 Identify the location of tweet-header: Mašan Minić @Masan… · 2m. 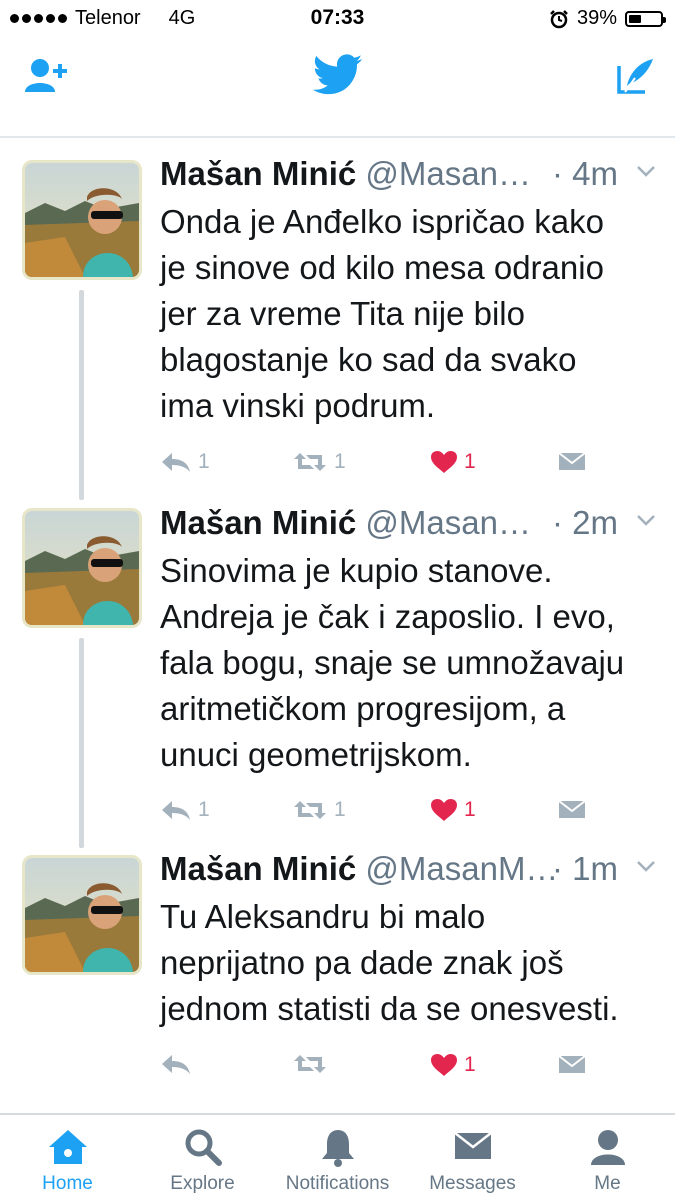
(410, 524).